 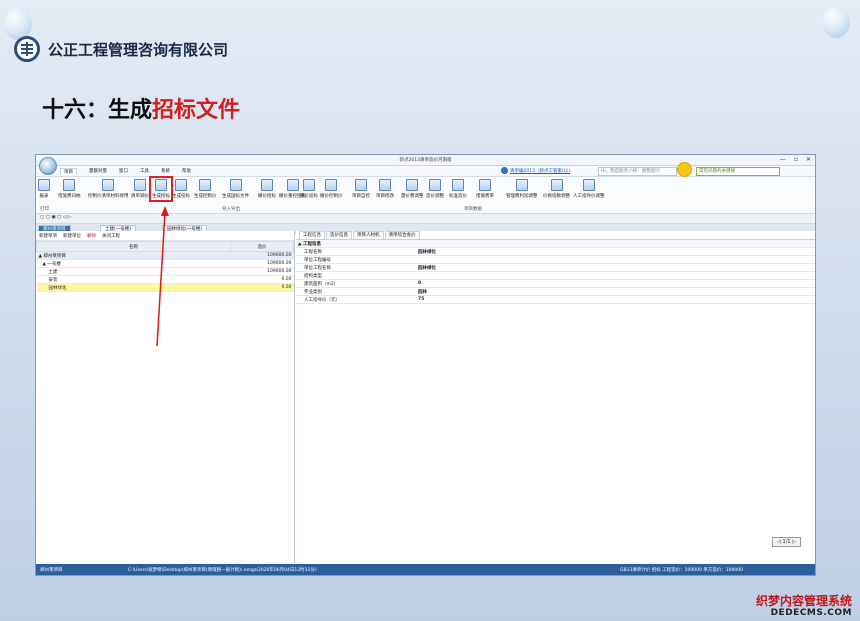 What do you see at coordinates (162, 276) in the screenshot?
I see `annotation-arrow` at bounding box center [162, 276].